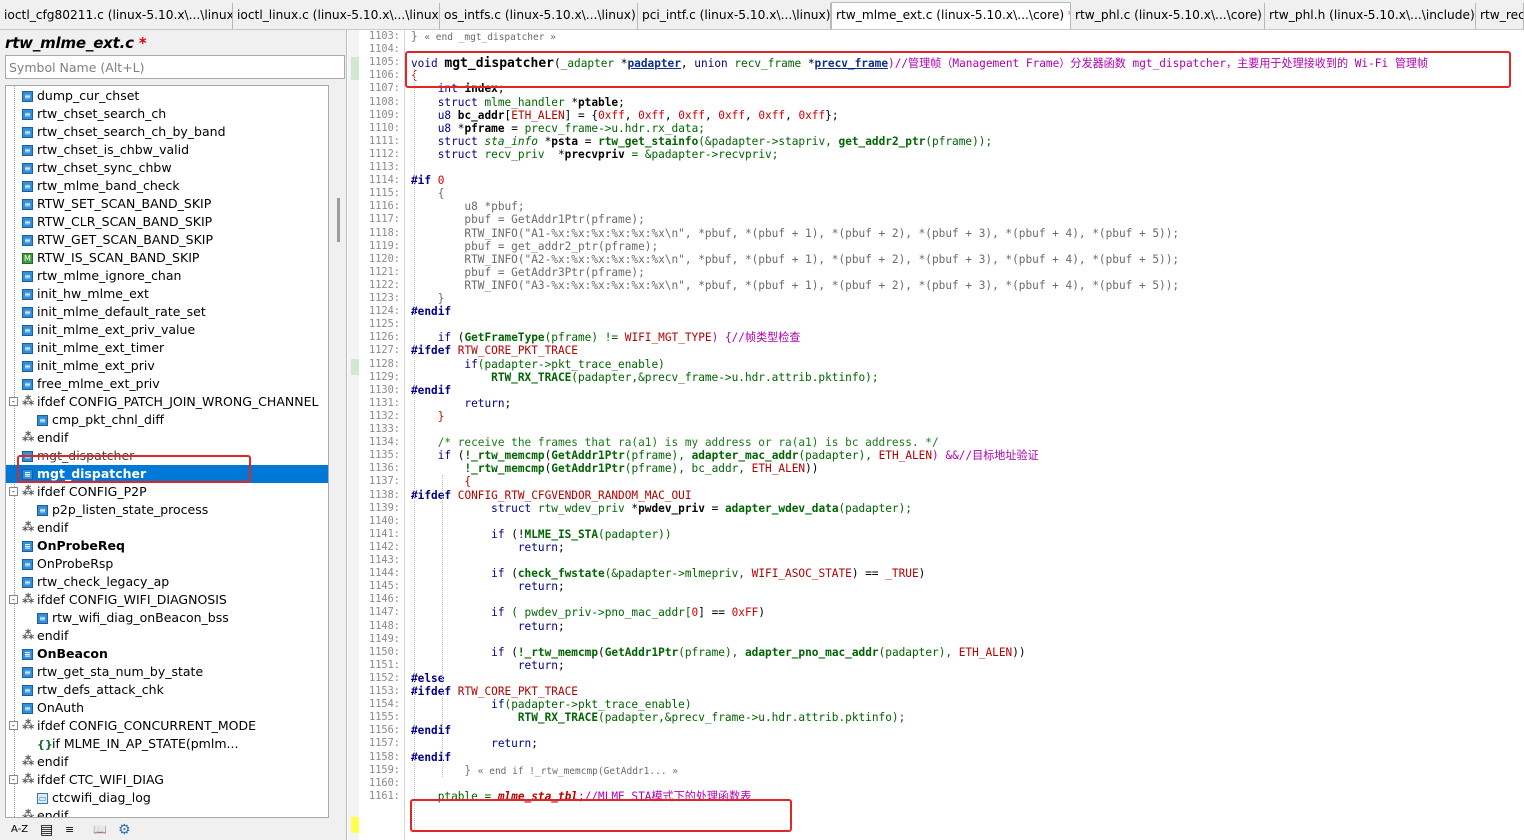 The width and height of the screenshot is (1524, 840). What do you see at coordinates (527, 272) in the screenshot?
I see `code-line: pbuf = GetAddr3Ptr(pframe);` at bounding box center [527, 272].